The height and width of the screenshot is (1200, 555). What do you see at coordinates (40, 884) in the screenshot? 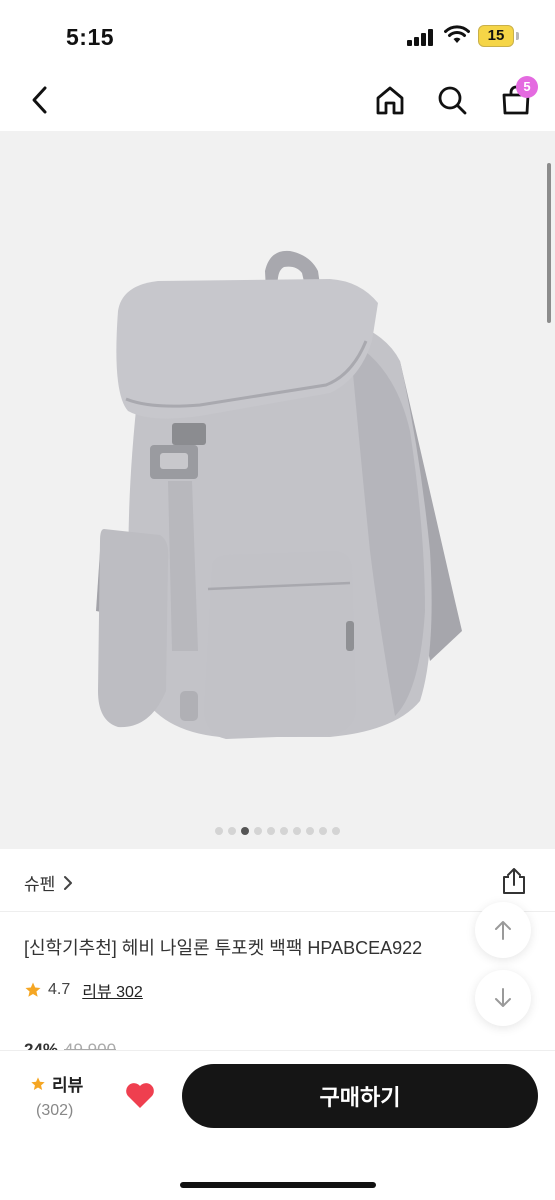
I see `brand-name: 슈펜` at bounding box center [40, 884].